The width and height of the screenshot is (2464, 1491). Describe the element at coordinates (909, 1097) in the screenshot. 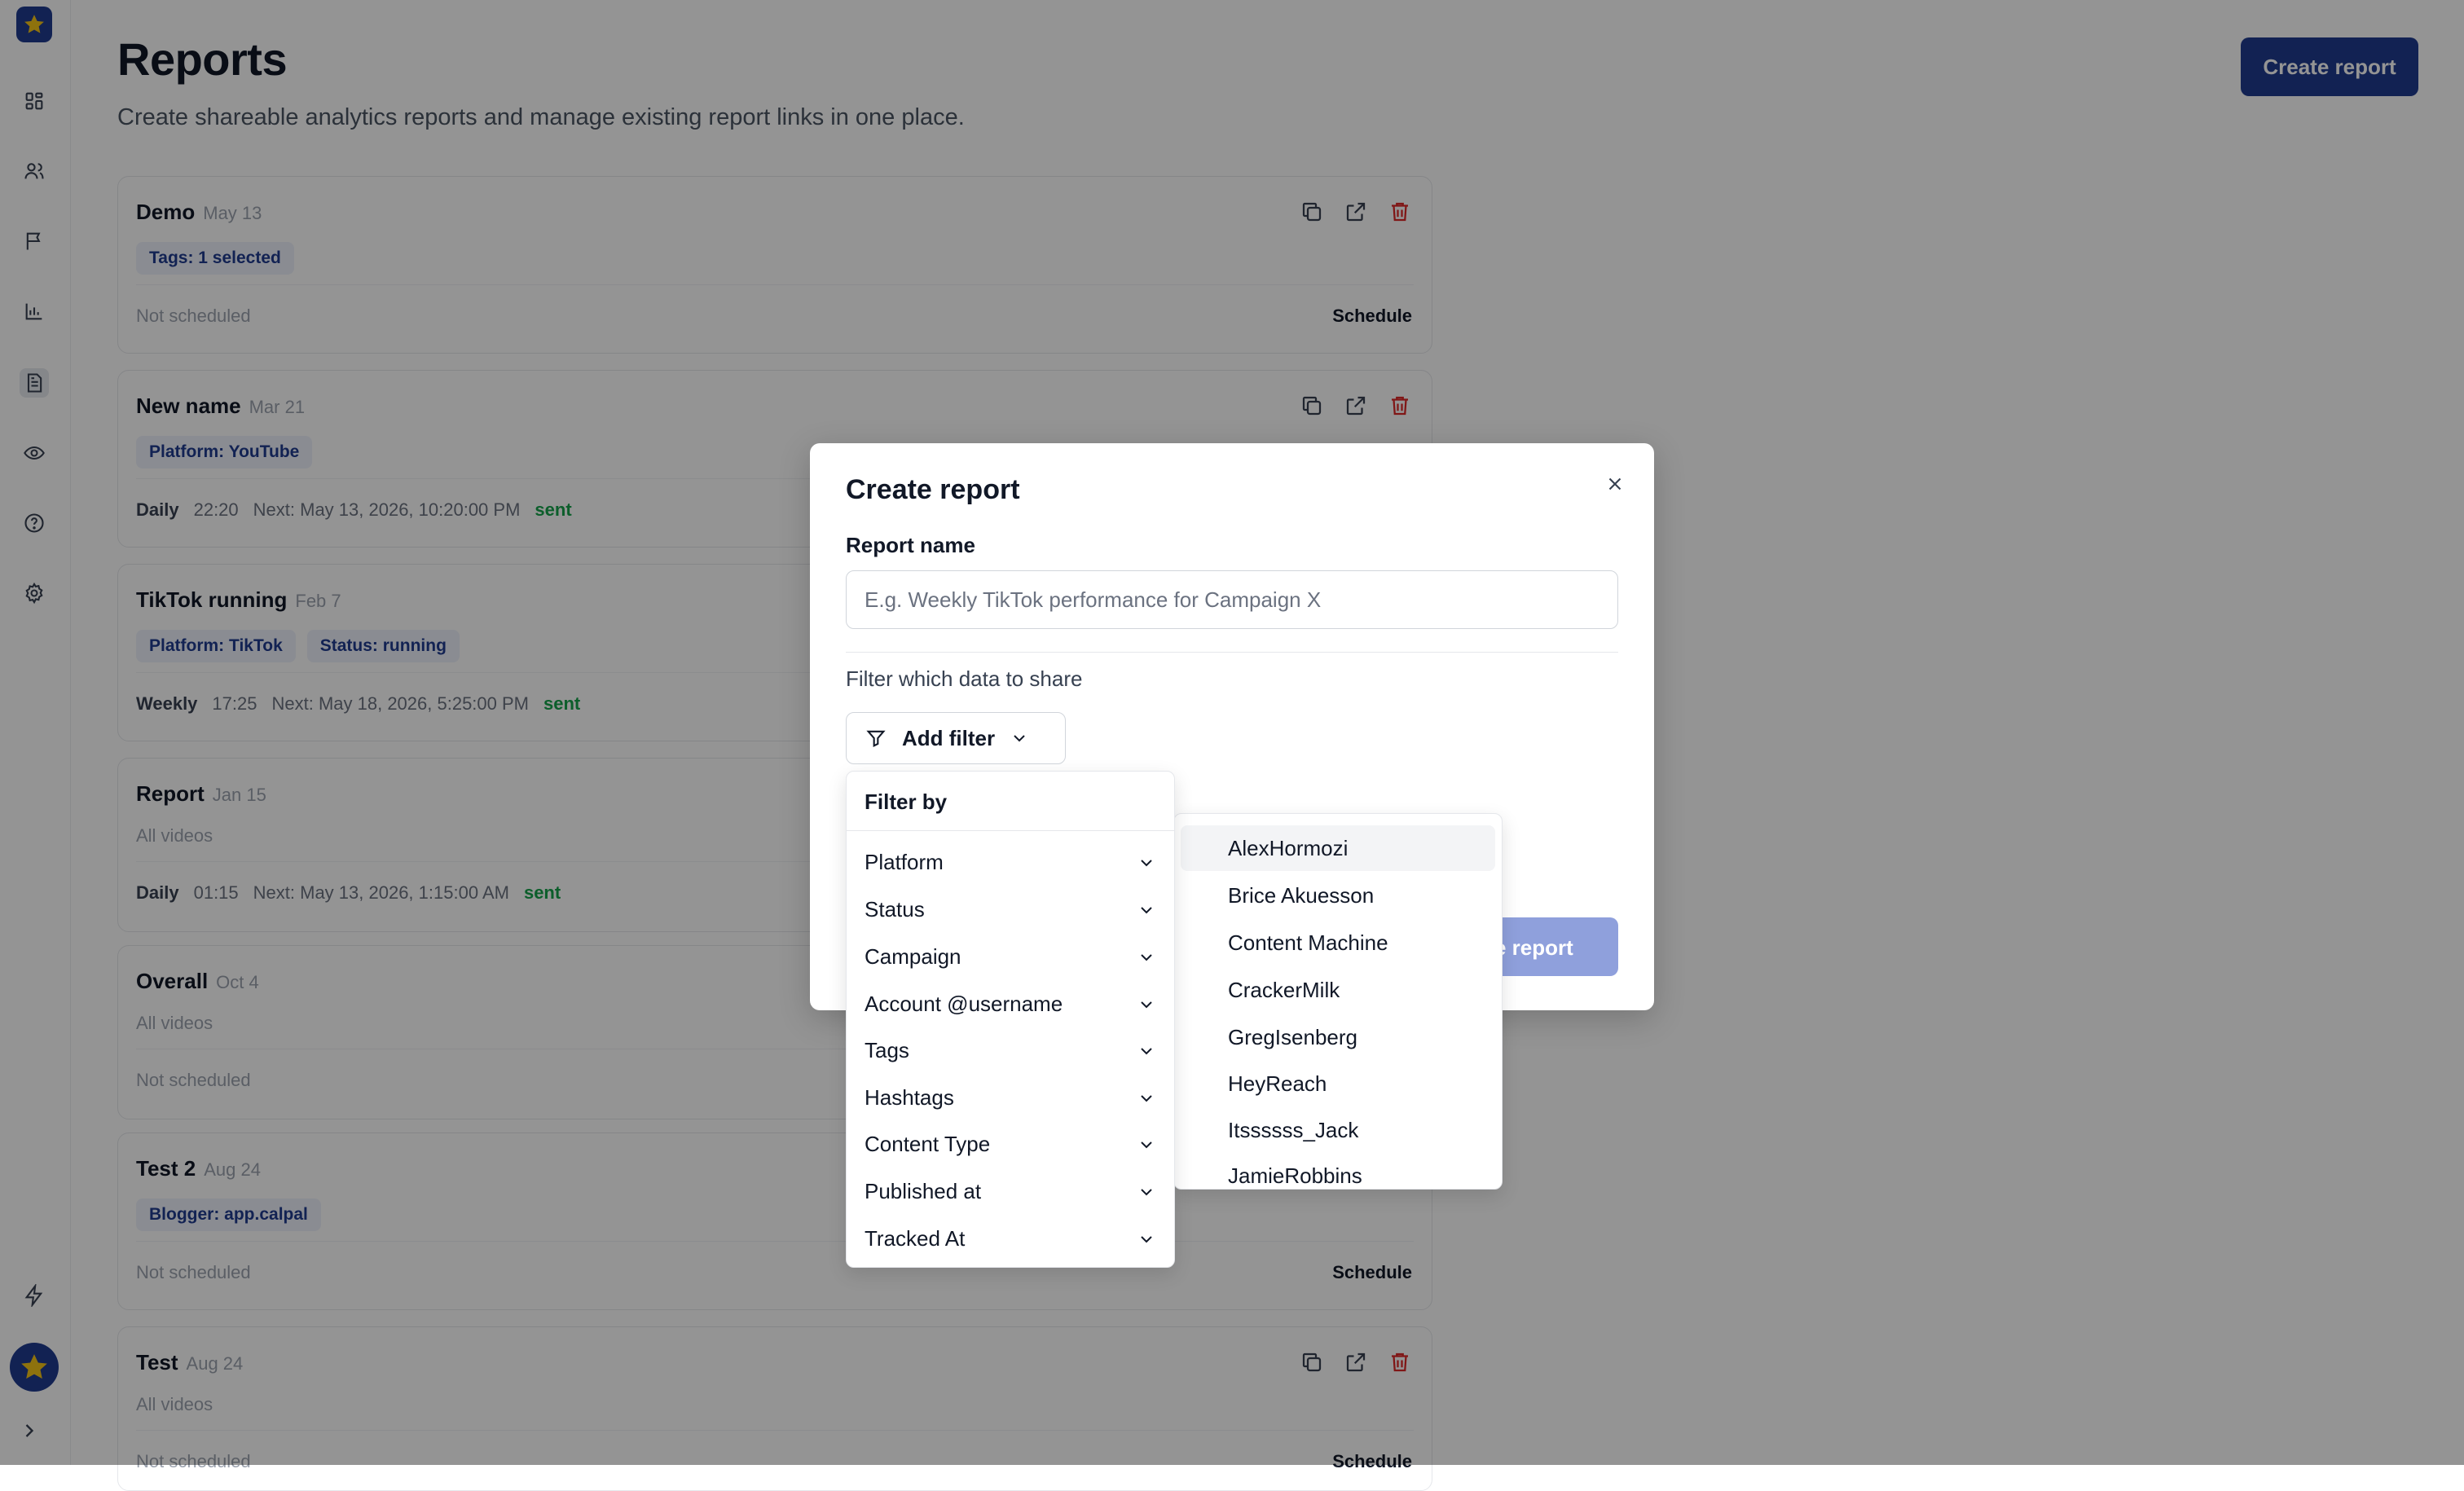

I see `filter-option-label: Hashtags` at that location.